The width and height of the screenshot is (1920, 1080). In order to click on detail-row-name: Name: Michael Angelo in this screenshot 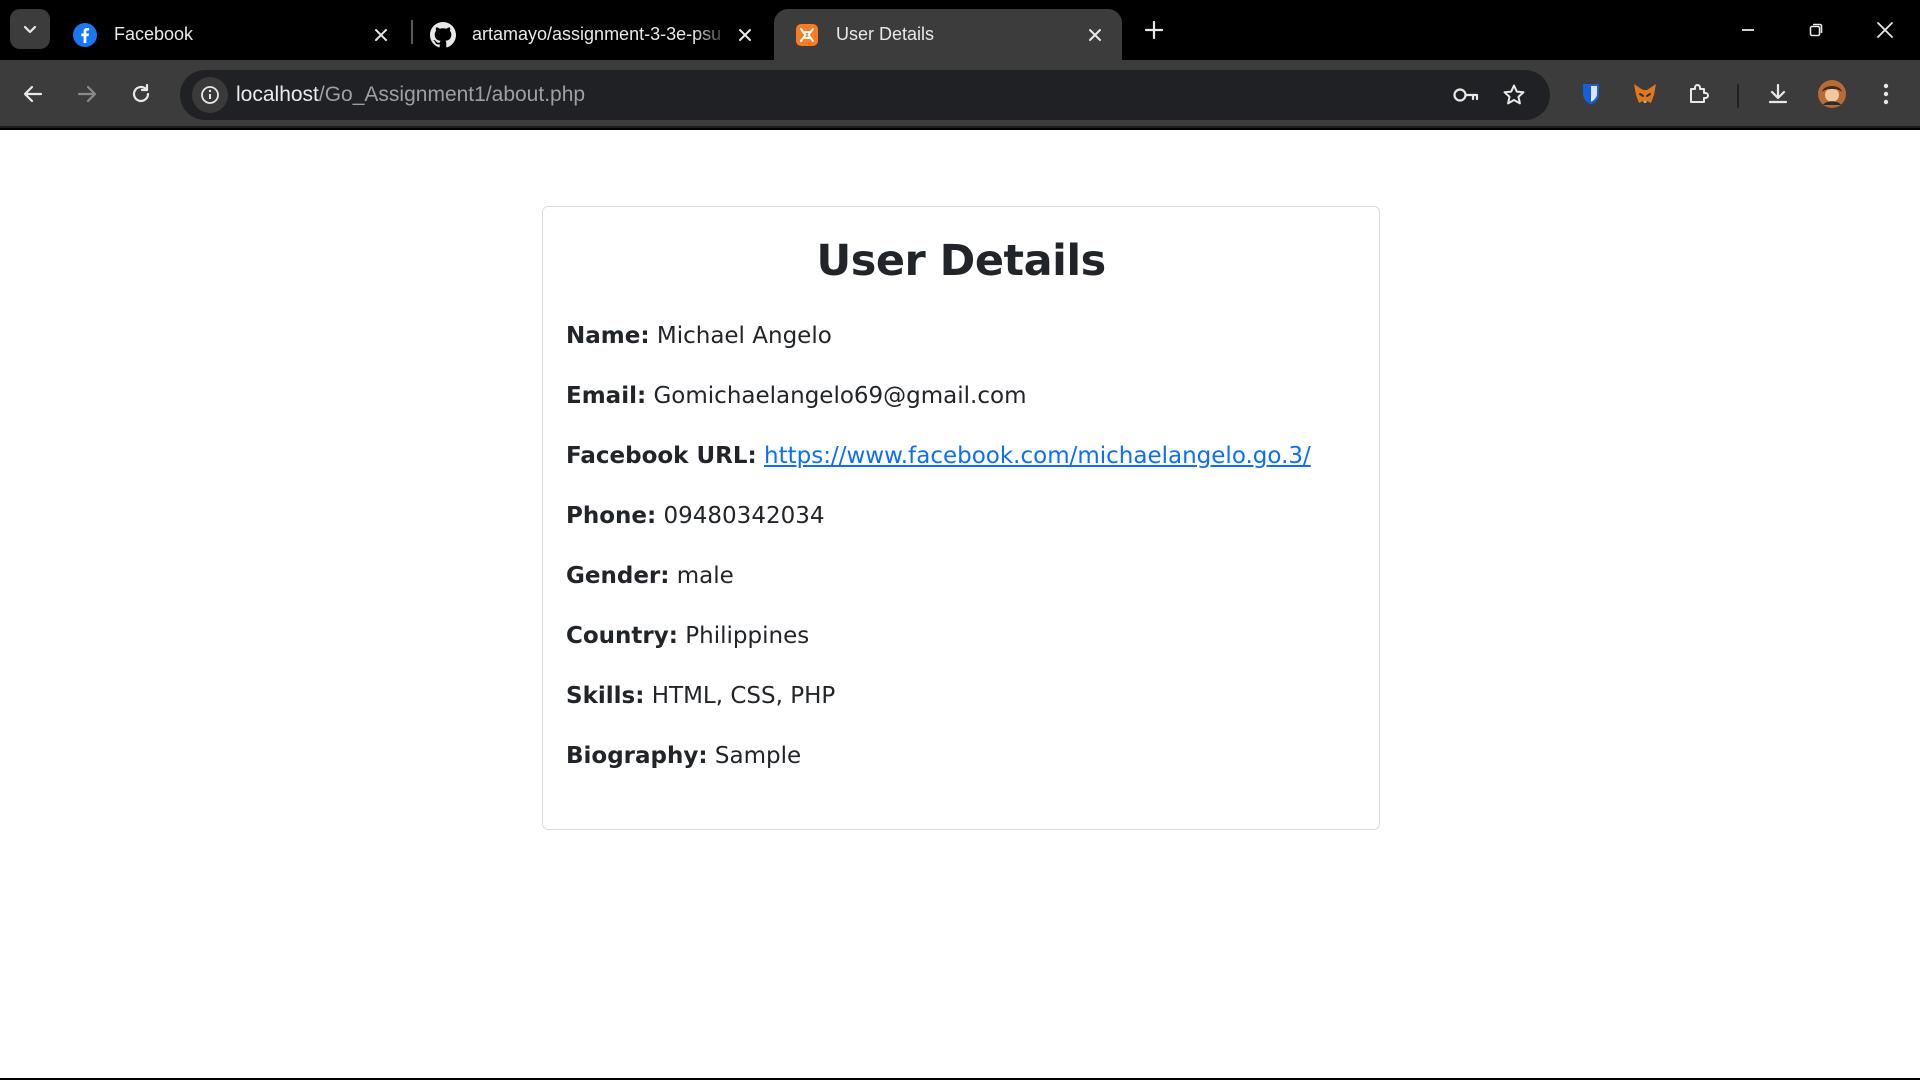, I will do `click(699, 336)`.